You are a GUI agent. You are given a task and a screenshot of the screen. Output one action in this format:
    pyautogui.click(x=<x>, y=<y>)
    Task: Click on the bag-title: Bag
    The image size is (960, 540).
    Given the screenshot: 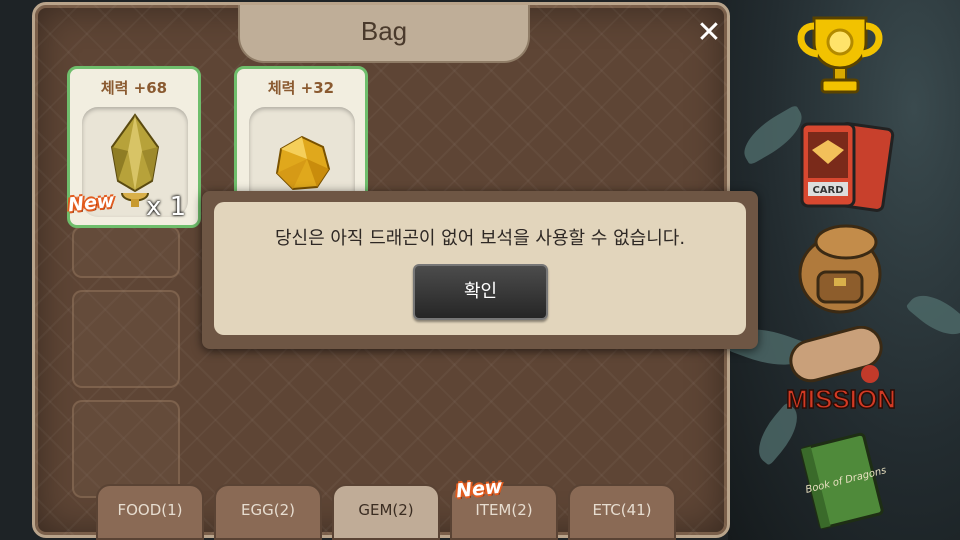 What is the action you would take?
    pyautogui.click(x=384, y=30)
    